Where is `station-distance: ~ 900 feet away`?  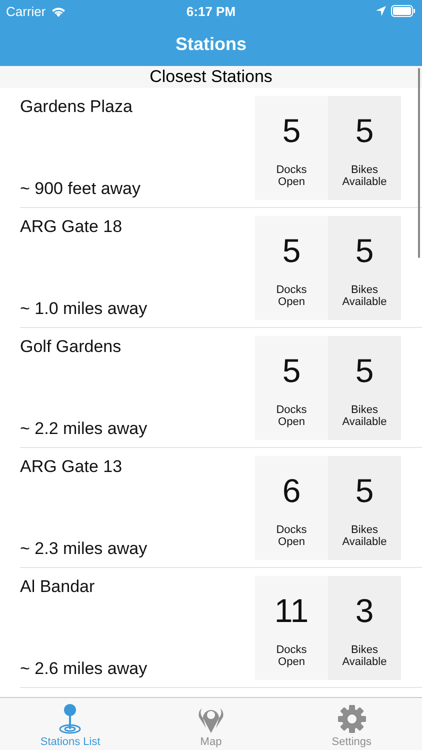 station-distance: ~ 900 feet away is located at coordinates (81, 189).